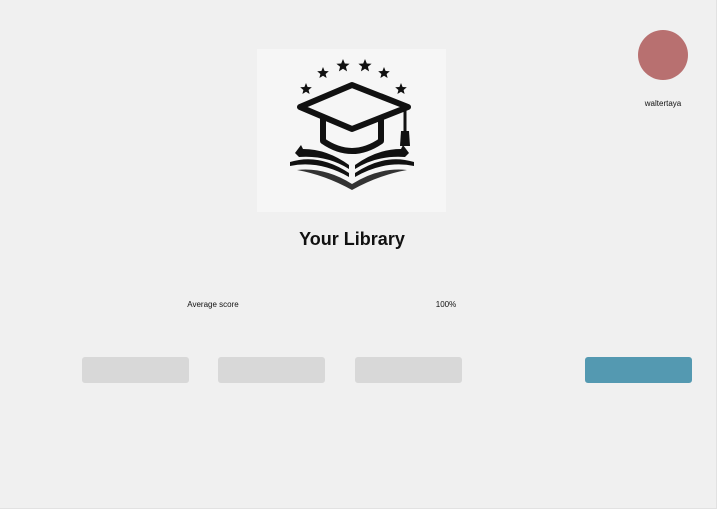 The width and height of the screenshot is (718, 512). What do you see at coordinates (352, 239) in the screenshot?
I see `page-title: Your Library` at bounding box center [352, 239].